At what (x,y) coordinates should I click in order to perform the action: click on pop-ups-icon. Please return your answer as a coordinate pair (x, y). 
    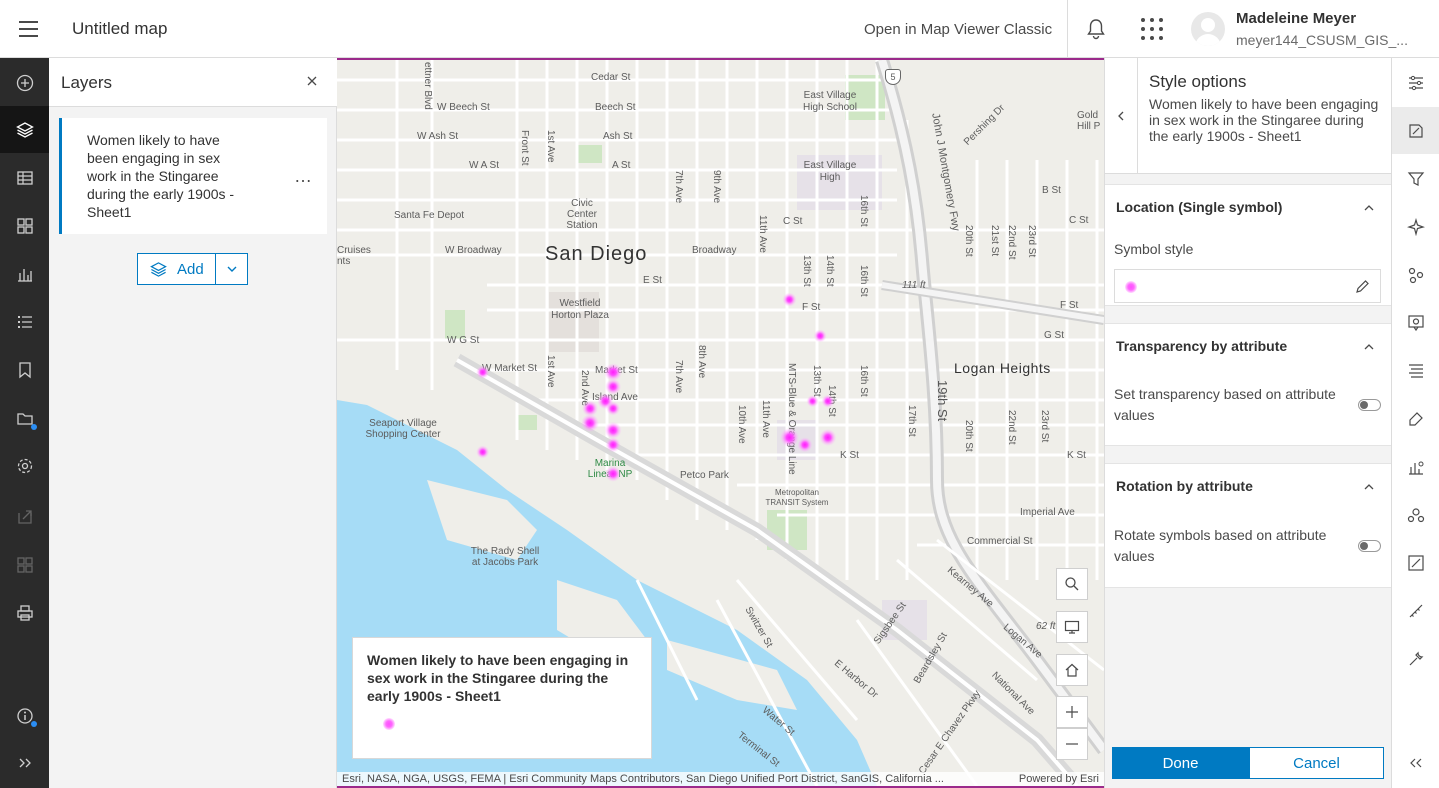
    Looking at the image, I should click on (1415, 274).